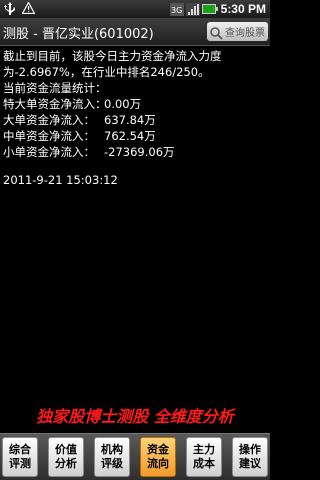 This screenshot has height=480, width=320. Describe the element at coordinates (20, 463) in the screenshot. I see `tab-label-line2: 评测` at that location.